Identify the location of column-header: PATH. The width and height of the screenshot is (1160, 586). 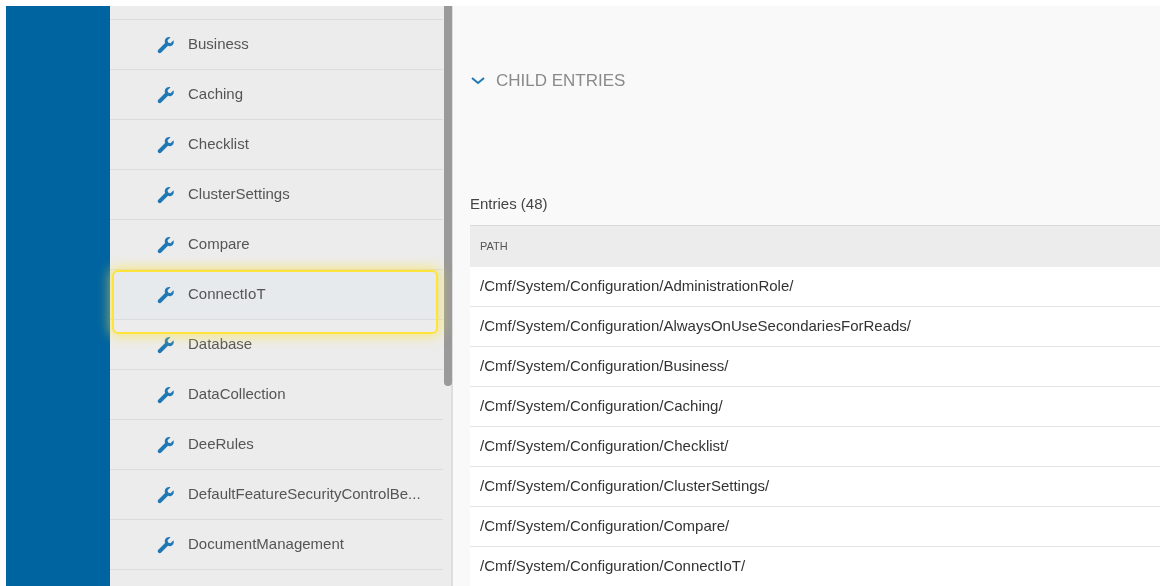
(815, 246).